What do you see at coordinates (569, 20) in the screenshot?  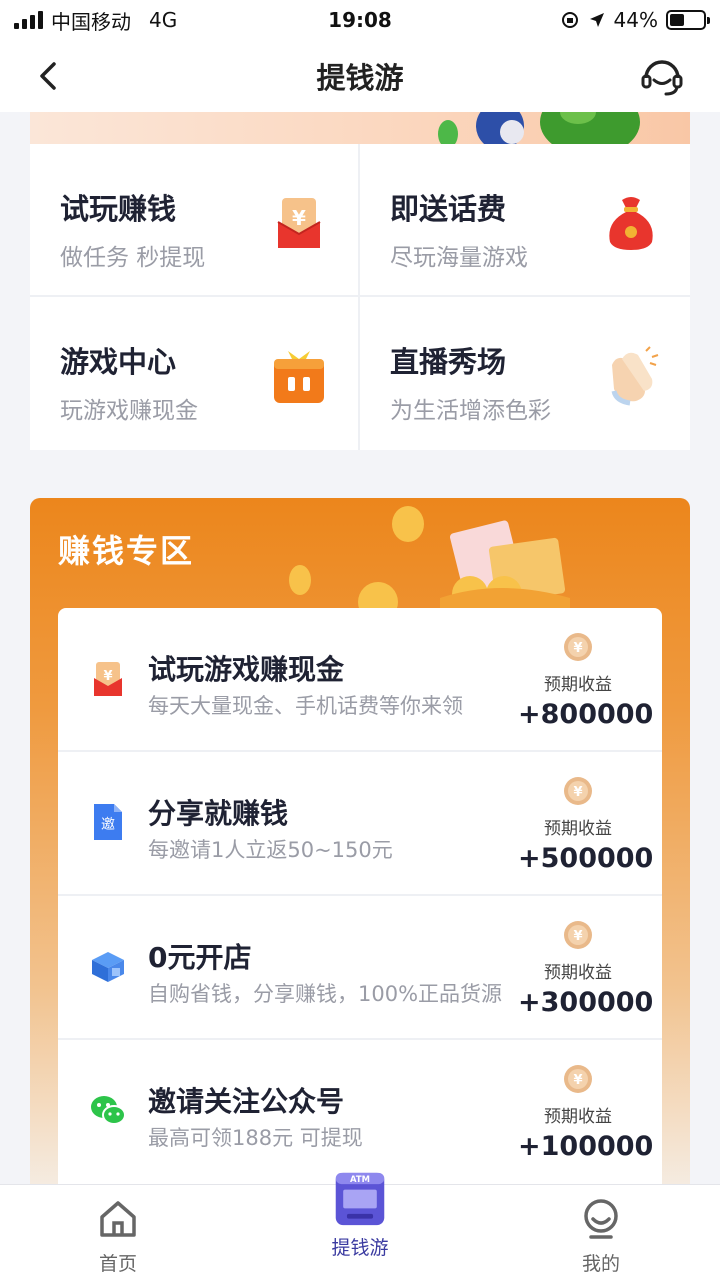 I see `rotation-lock-icon` at bounding box center [569, 20].